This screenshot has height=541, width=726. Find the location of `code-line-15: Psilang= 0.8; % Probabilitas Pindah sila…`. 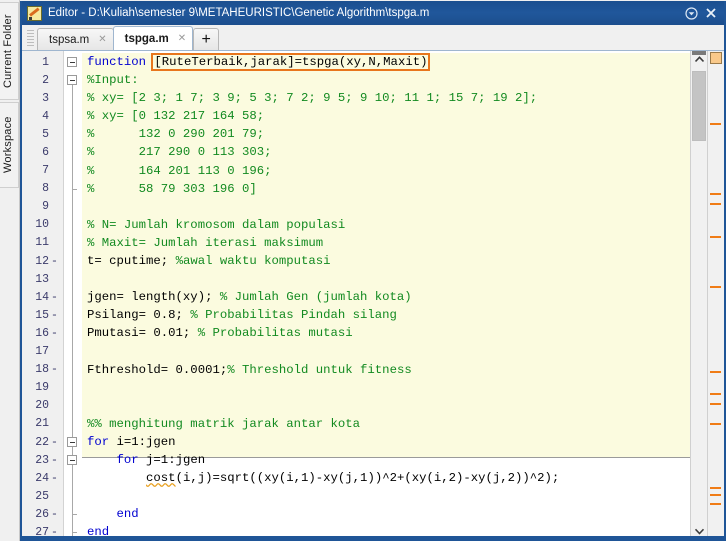

code-line-15: Psilang= 0.8; % Probabilitas Pindah sila… is located at coordinates (386, 315).